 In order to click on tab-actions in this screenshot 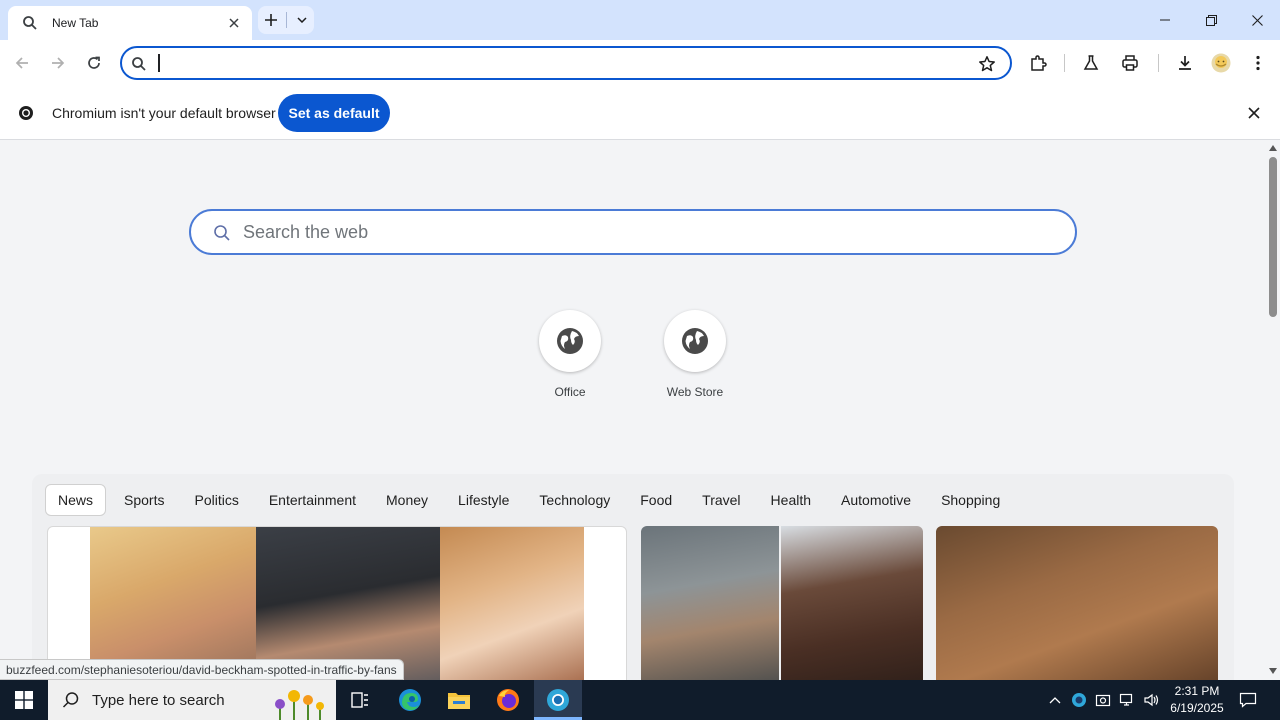, I will do `click(286, 20)`.